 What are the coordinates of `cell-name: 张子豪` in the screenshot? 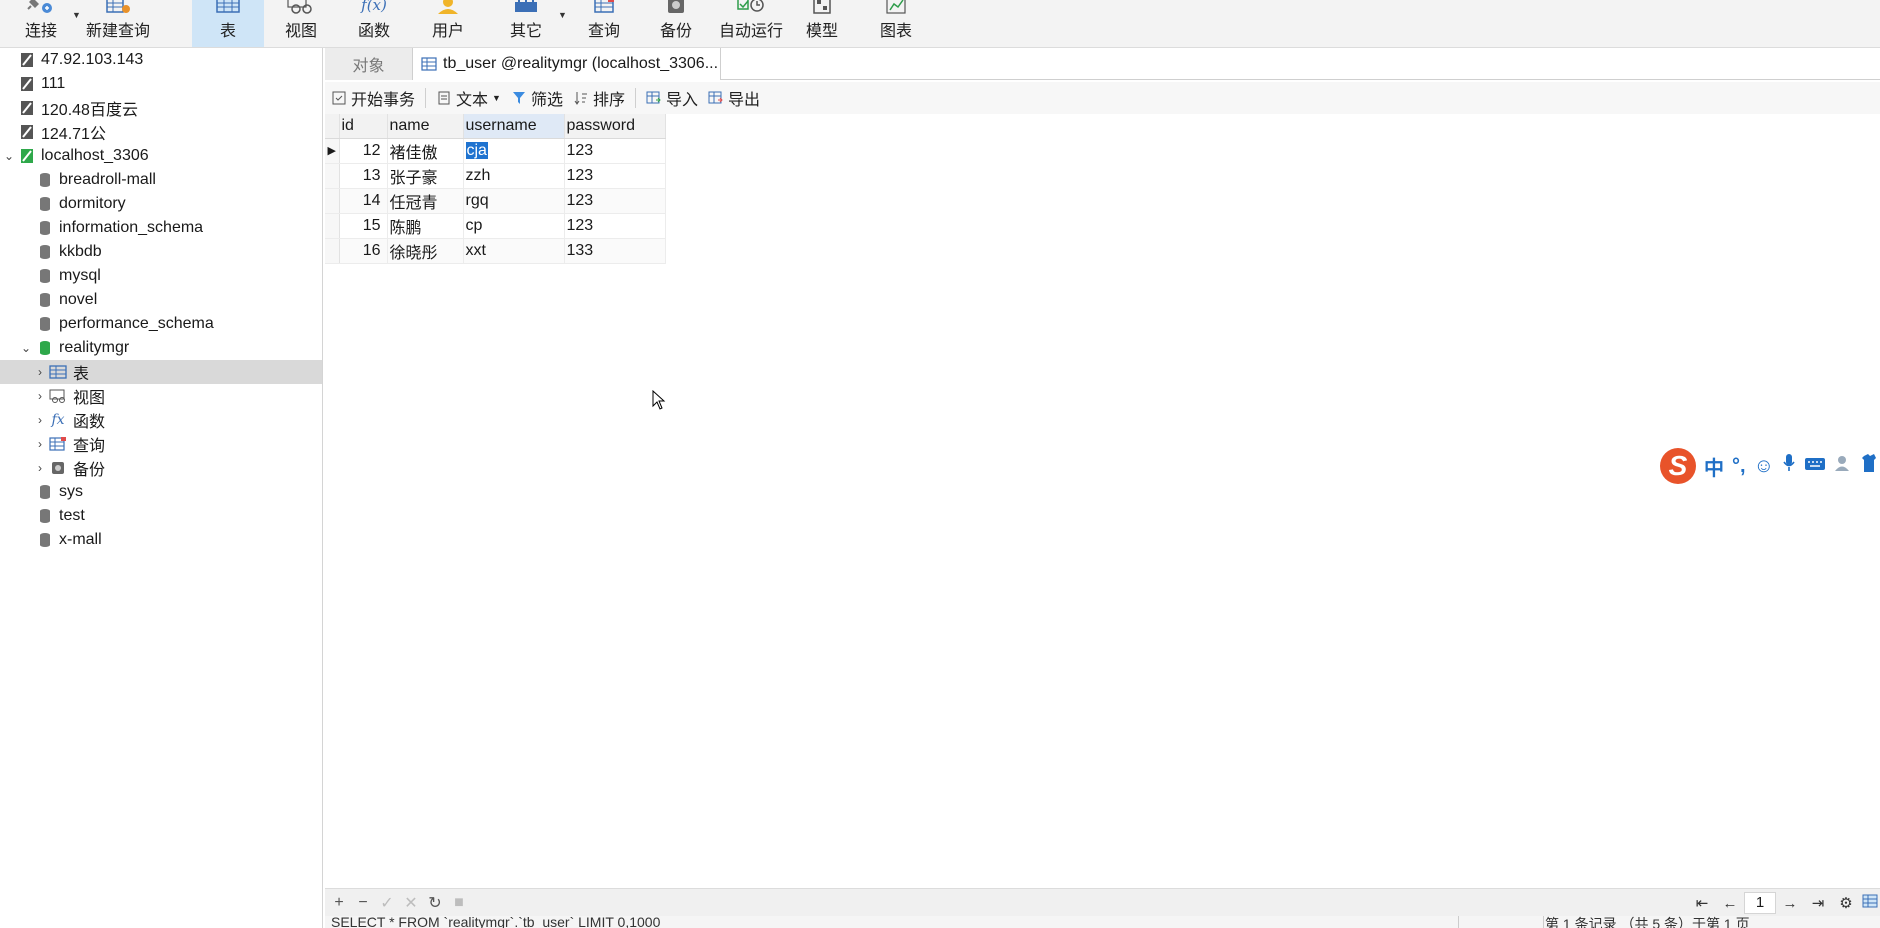 It's located at (425, 176).